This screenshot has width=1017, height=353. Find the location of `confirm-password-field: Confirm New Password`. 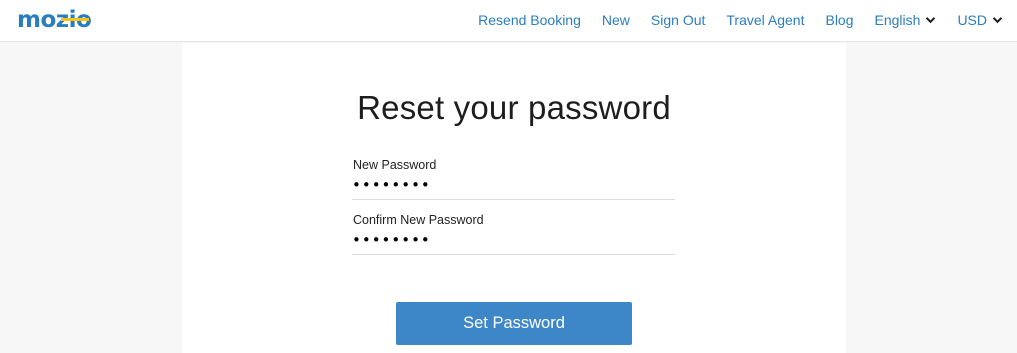

confirm-password-field: Confirm New Password is located at coordinates (513, 234).